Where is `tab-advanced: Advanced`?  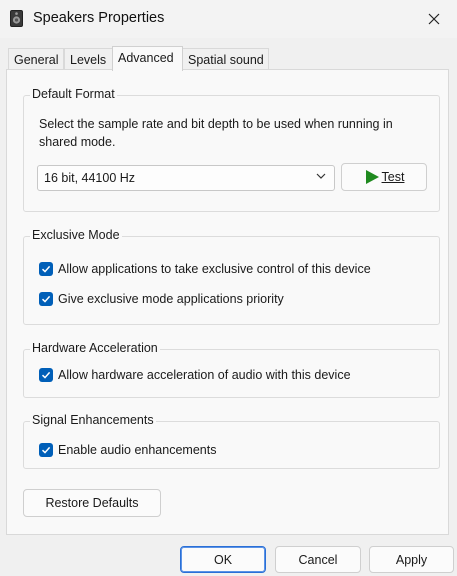 tab-advanced: Advanced is located at coordinates (147, 58).